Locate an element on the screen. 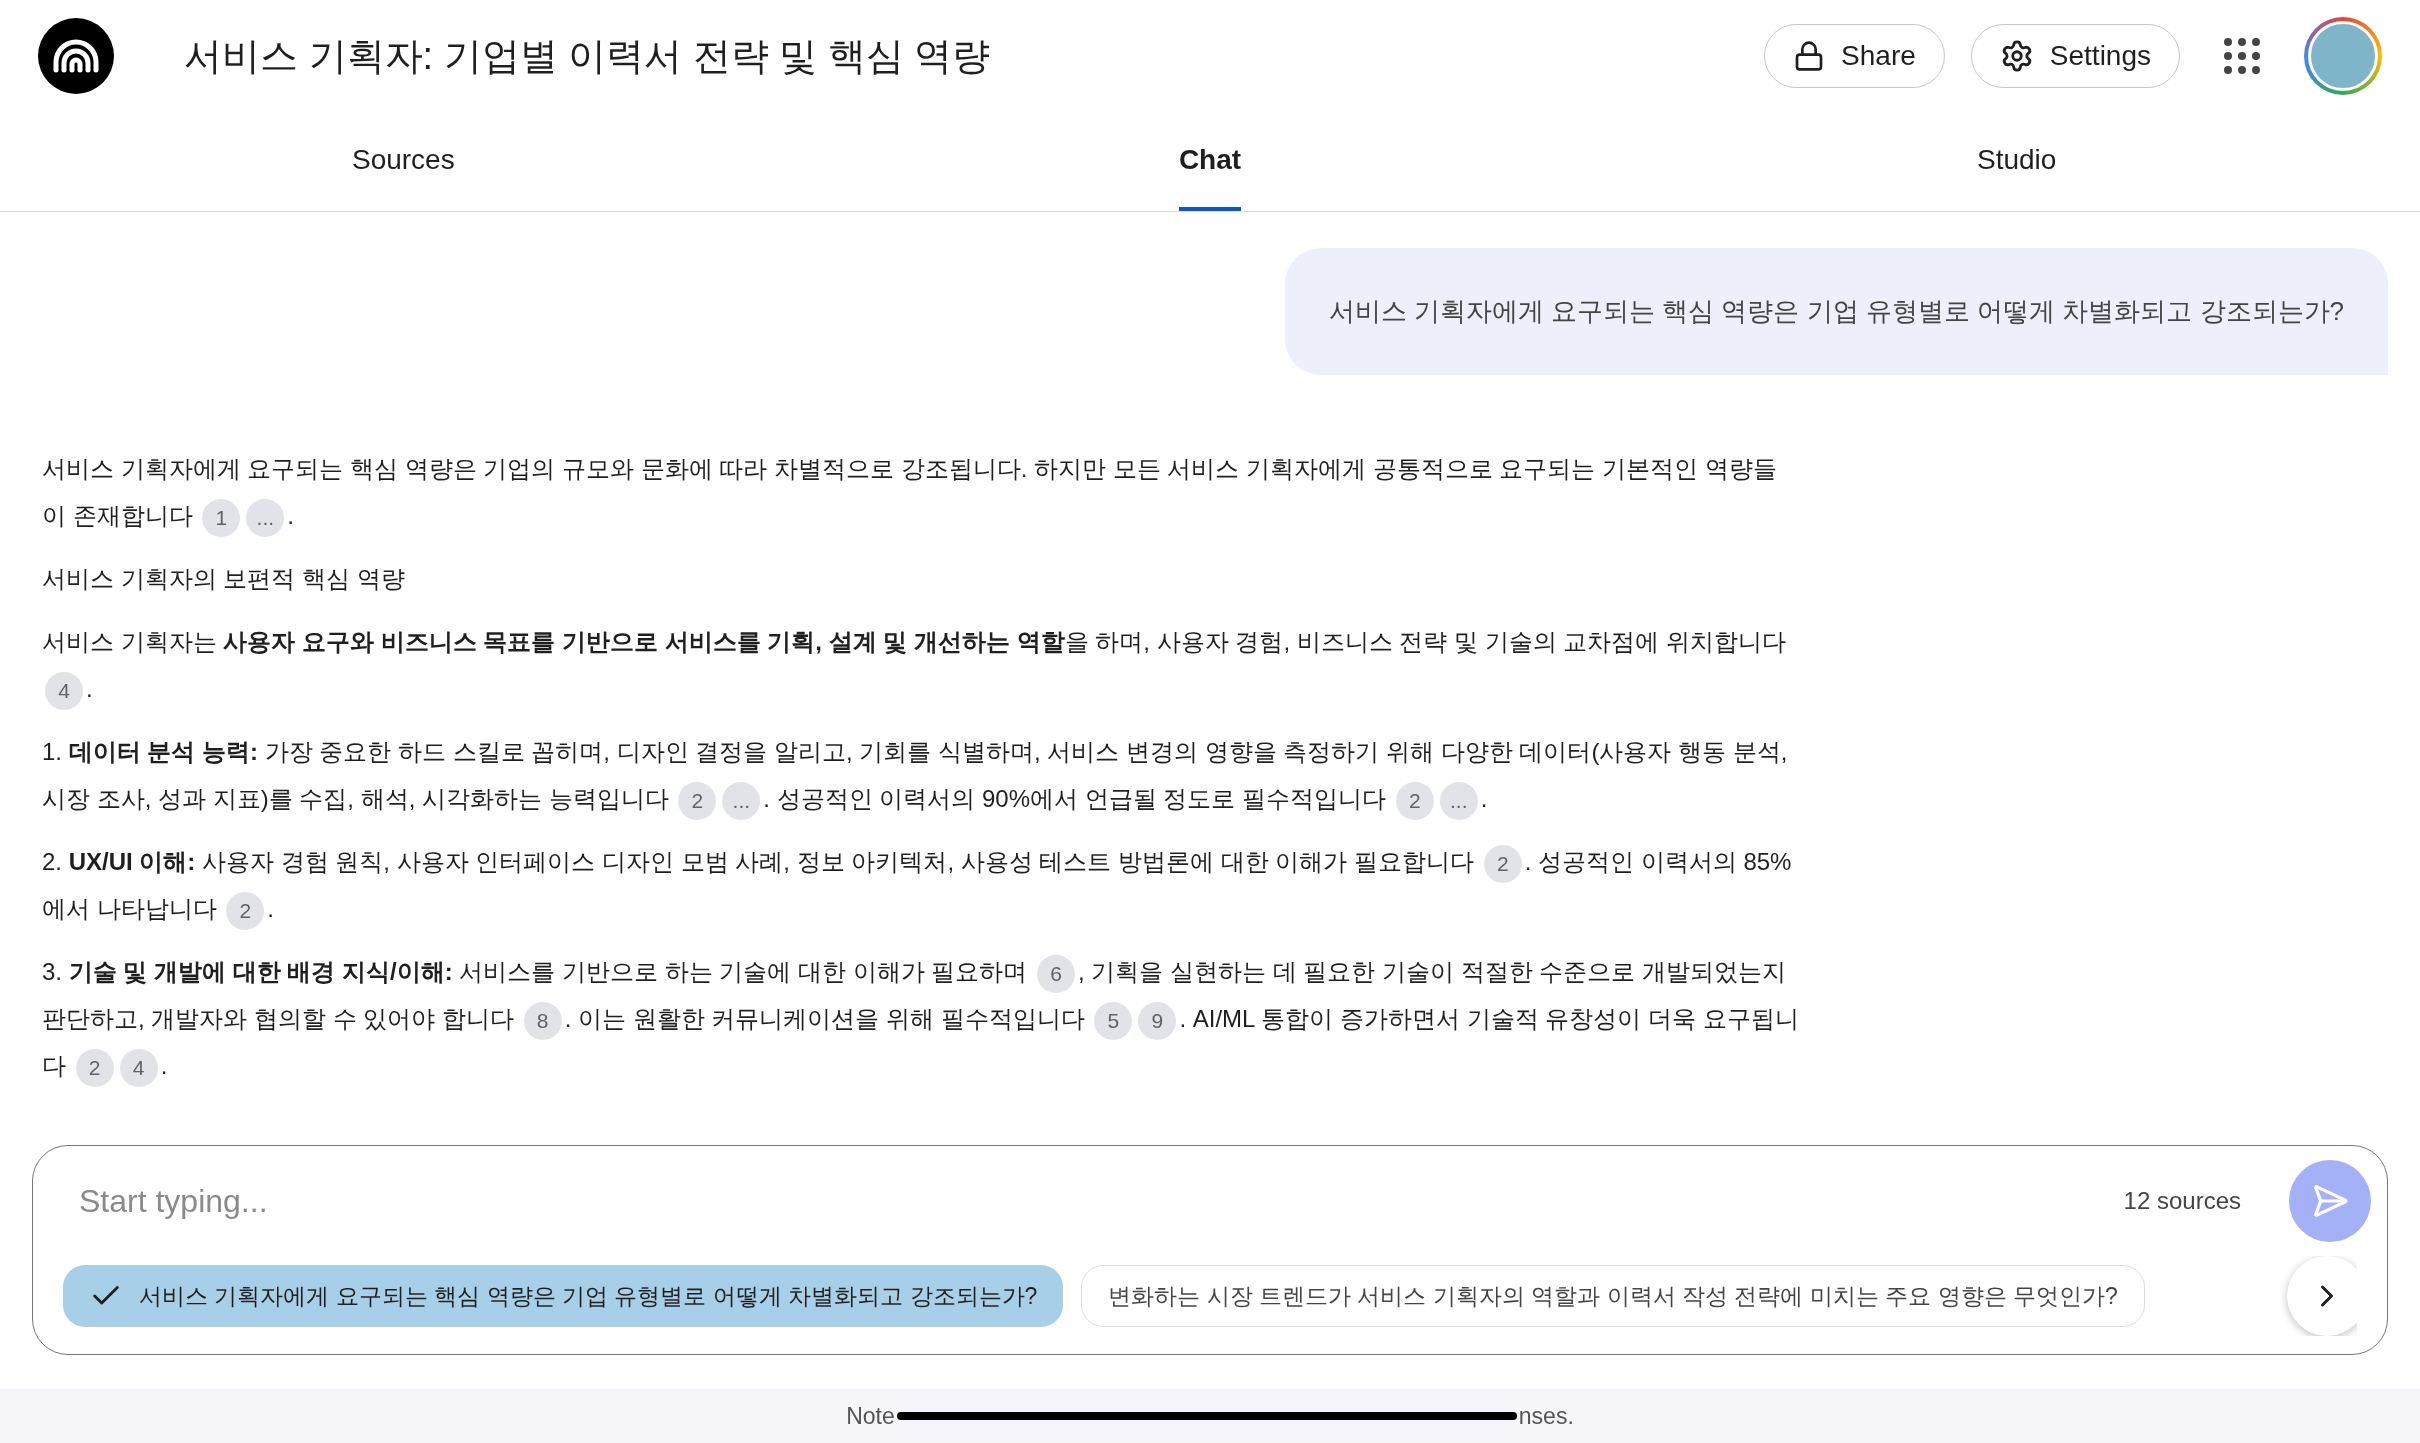  response-paragraph: 서비스 기획자의 보편적 핵심 역량 is located at coordinates (224, 579).